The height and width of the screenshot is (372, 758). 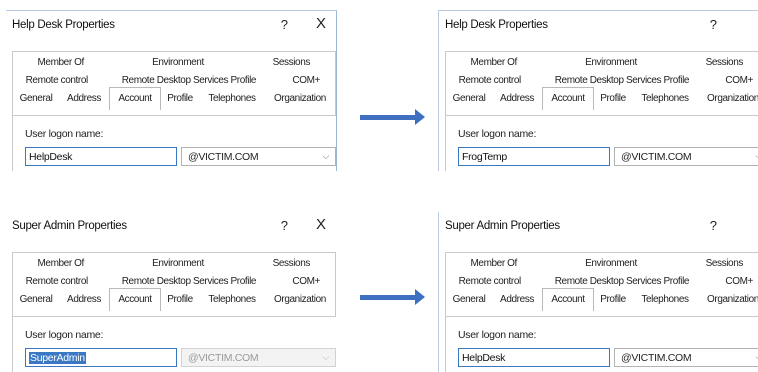 I want to click on logon-name-value: SuperAdmin, so click(x=57, y=358).